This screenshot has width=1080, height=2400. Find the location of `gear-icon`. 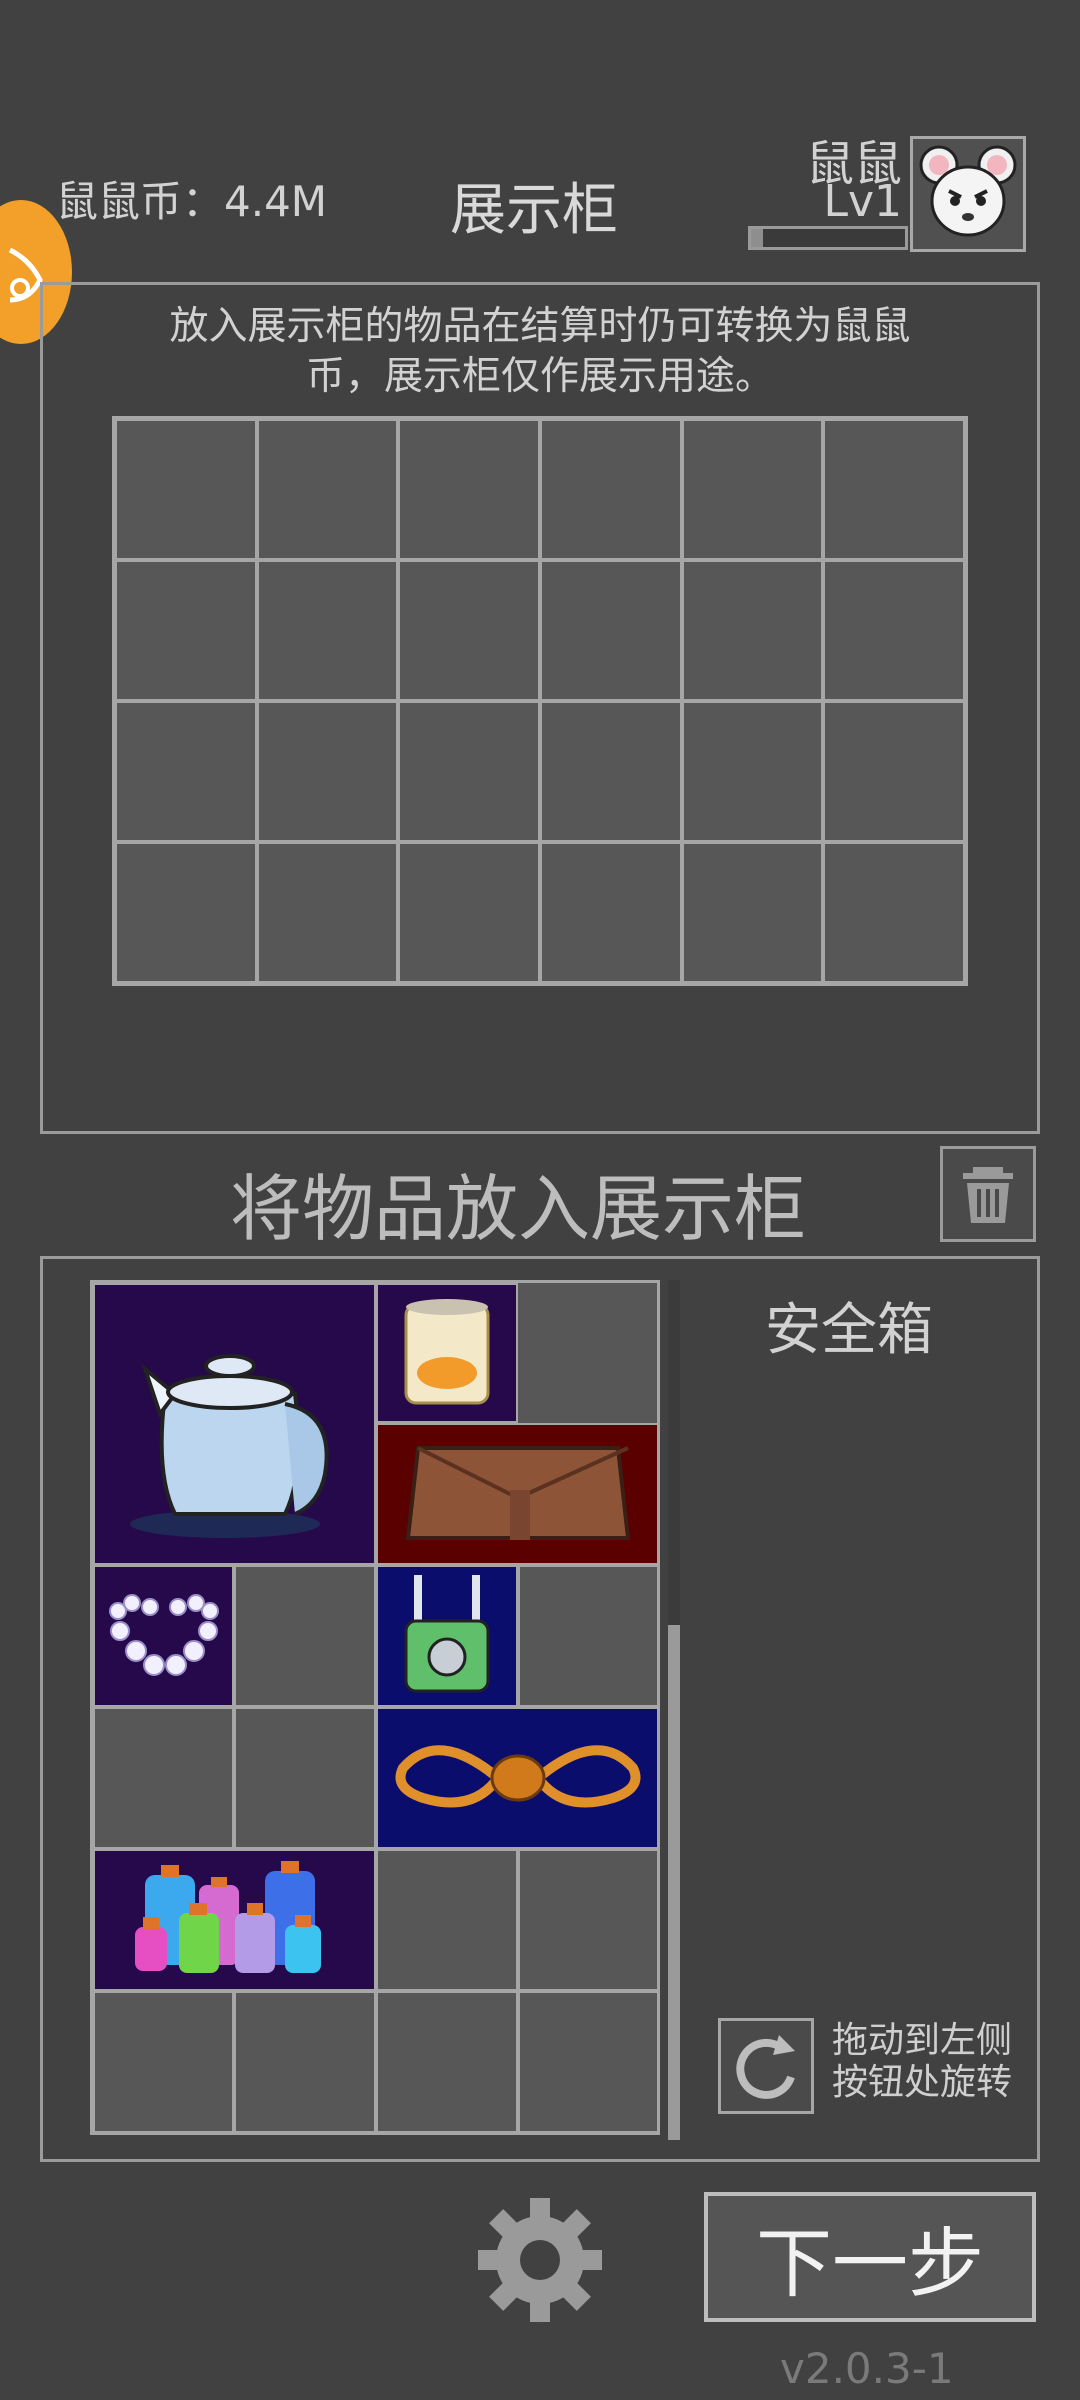

gear-icon is located at coordinates (540, 2260).